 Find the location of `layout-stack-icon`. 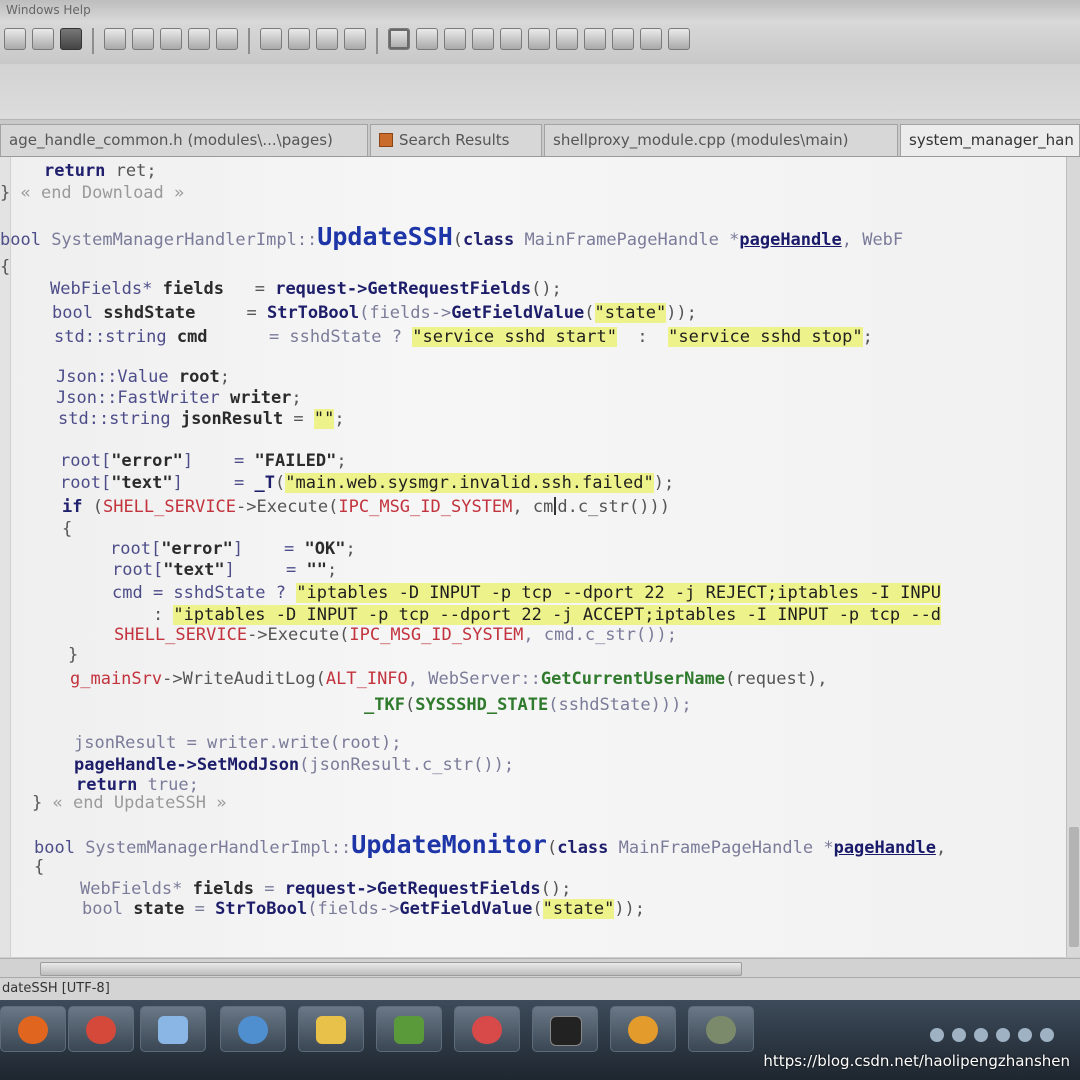

layout-stack-icon is located at coordinates (355, 39).